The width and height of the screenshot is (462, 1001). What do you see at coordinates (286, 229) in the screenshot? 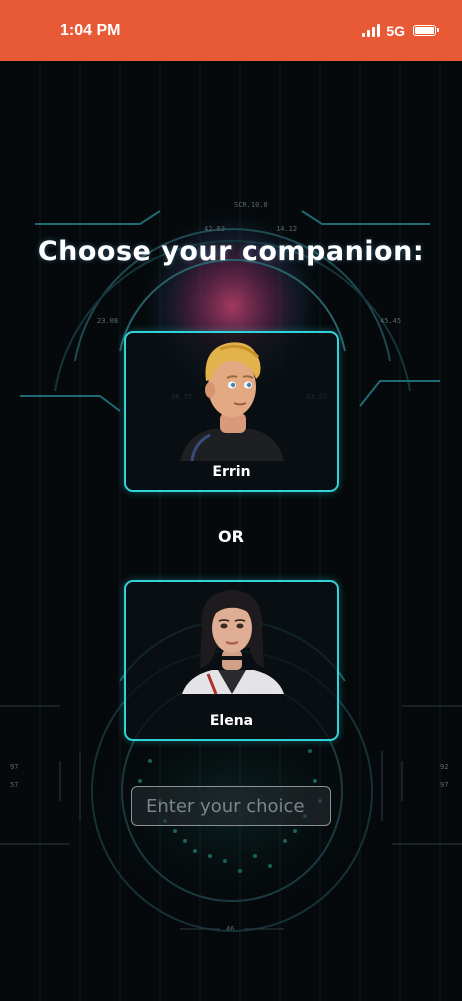
I see `svg-text: 14.12` at bounding box center [286, 229].